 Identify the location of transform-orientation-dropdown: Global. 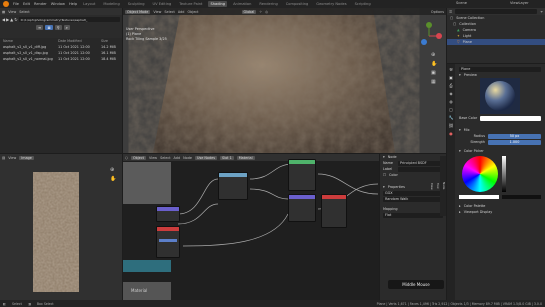
(249, 11).